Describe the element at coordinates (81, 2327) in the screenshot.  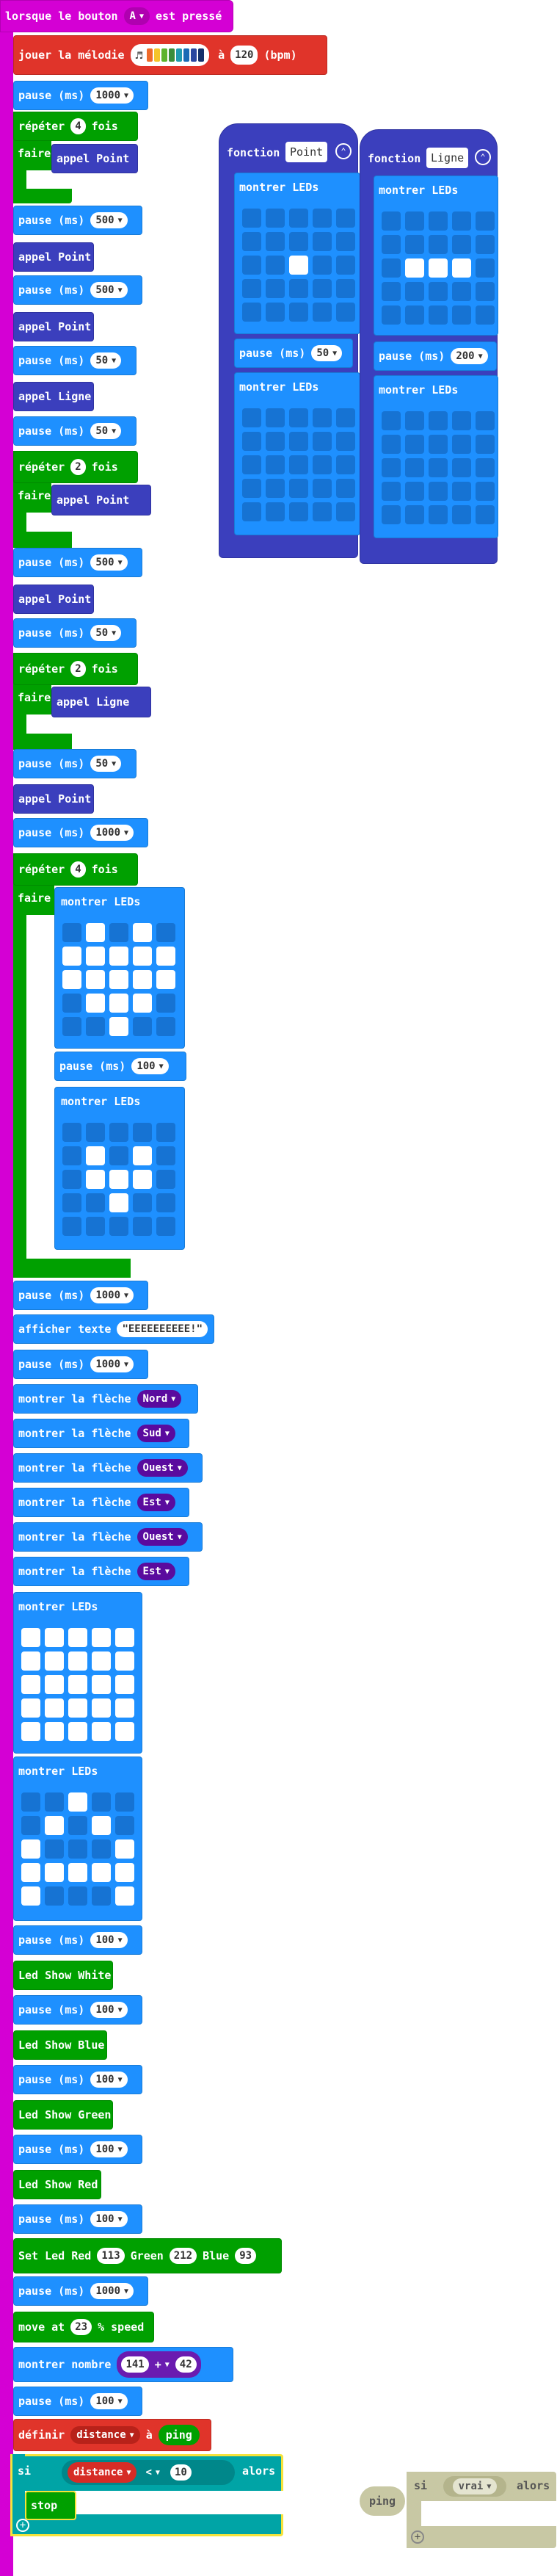
I see `speed-value: 23` at that location.